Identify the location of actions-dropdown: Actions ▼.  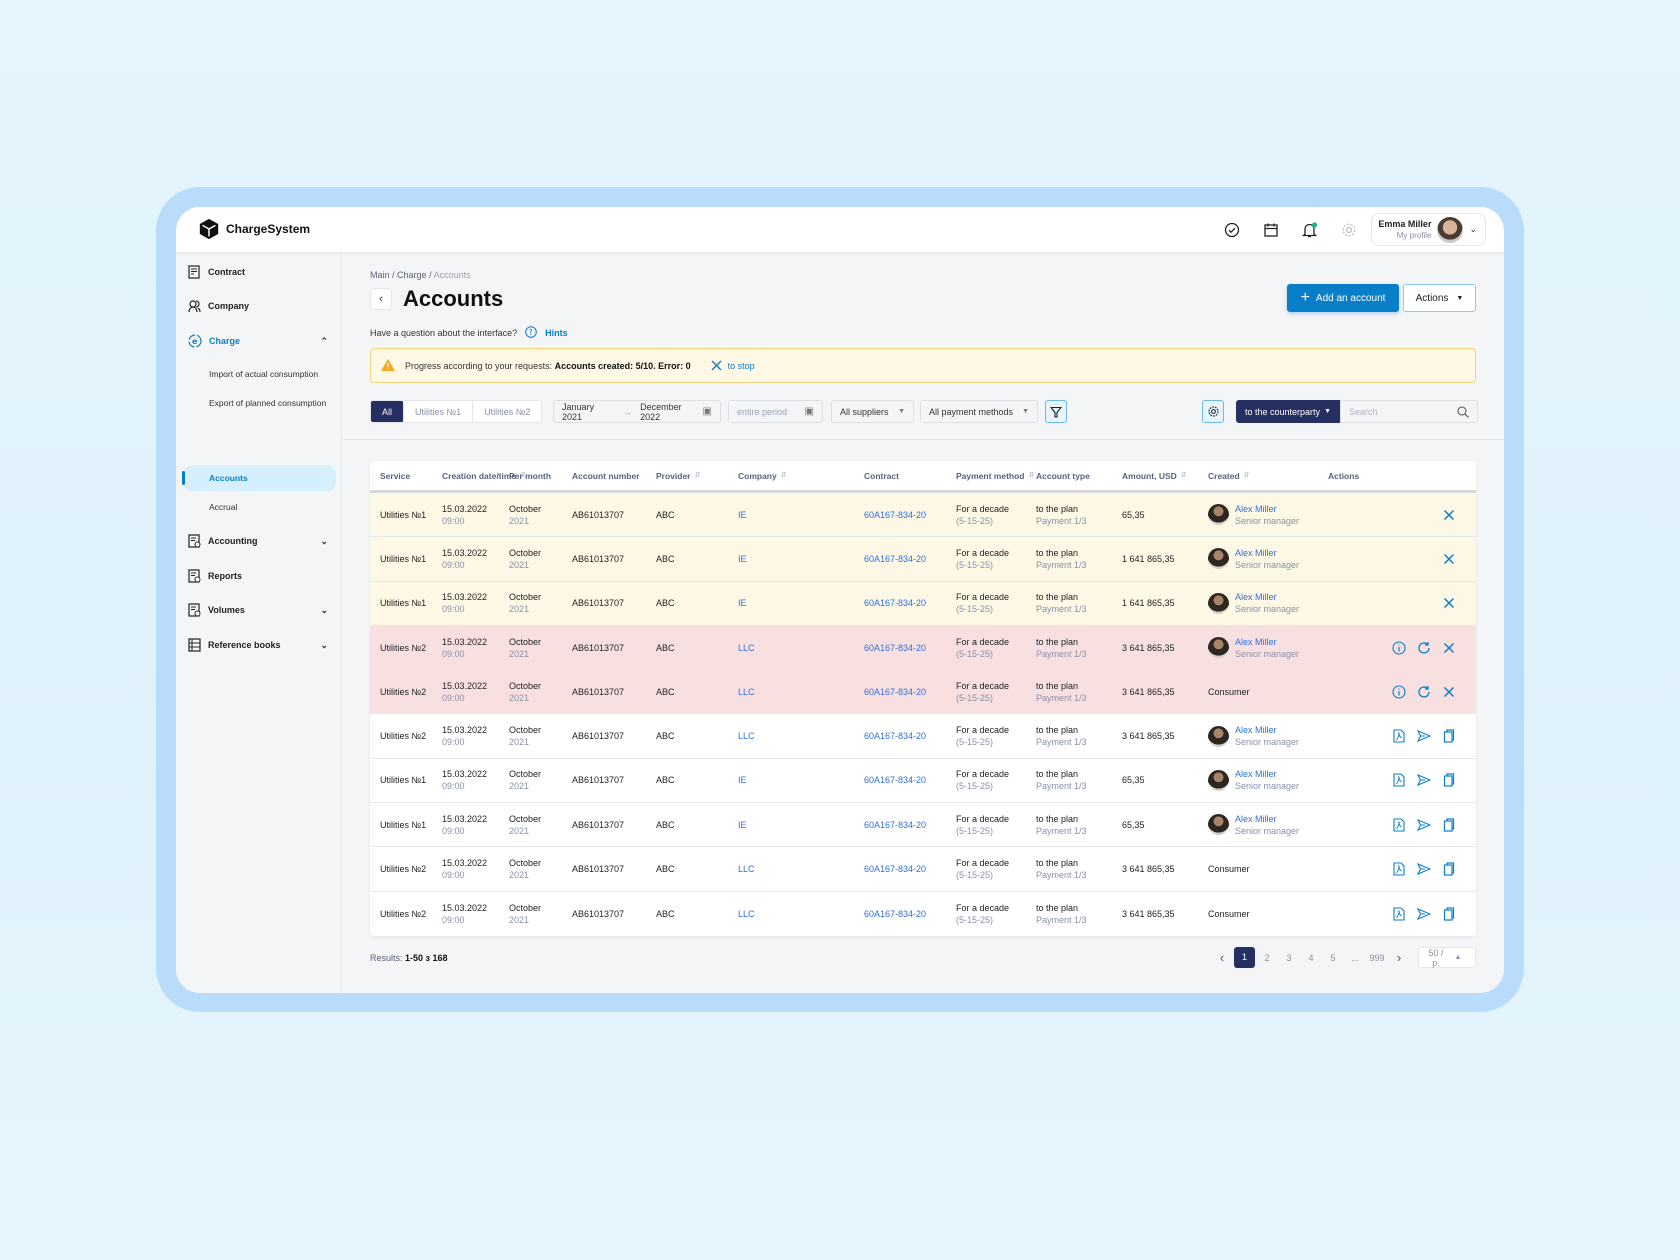
(1439, 298).